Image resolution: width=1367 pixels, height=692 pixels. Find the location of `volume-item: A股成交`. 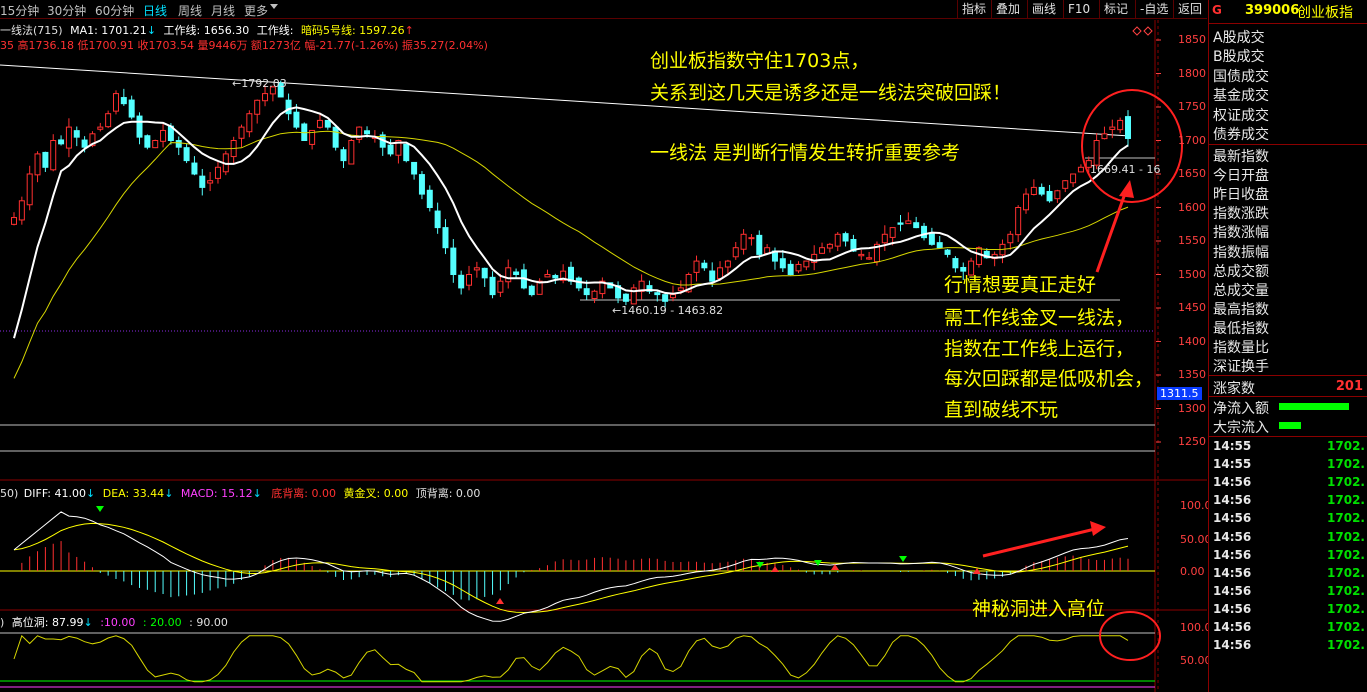

volume-item: A股成交 is located at coordinates (1239, 37).